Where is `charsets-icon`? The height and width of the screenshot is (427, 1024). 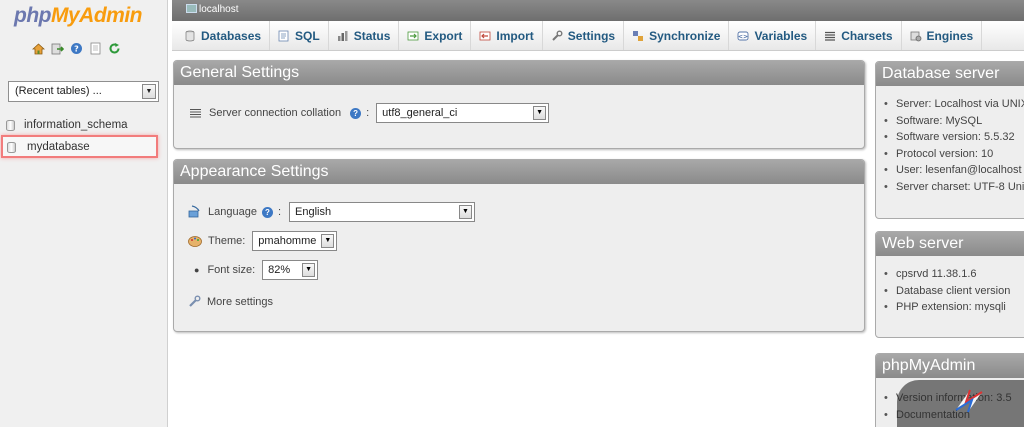
charsets-icon is located at coordinates (830, 36).